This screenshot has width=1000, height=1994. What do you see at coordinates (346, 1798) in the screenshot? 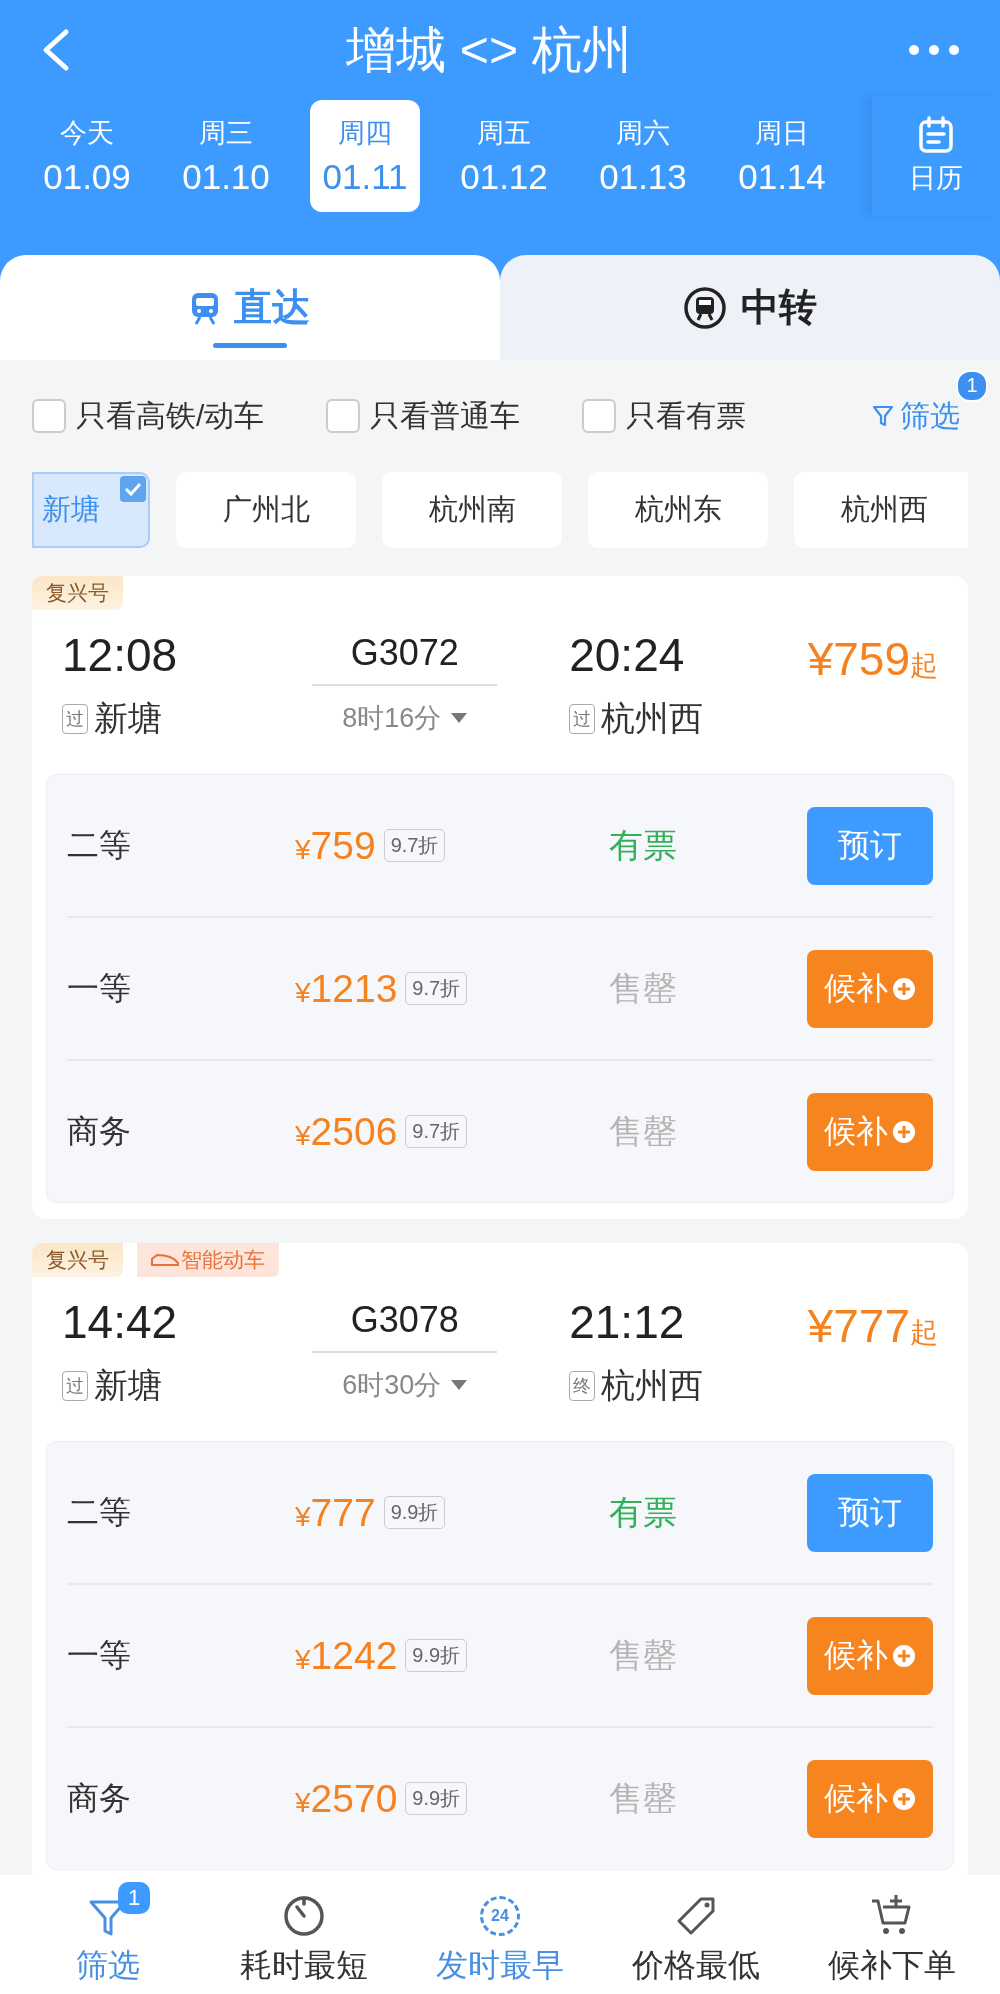
I see `seat-price: ¥2570` at bounding box center [346, 1798].